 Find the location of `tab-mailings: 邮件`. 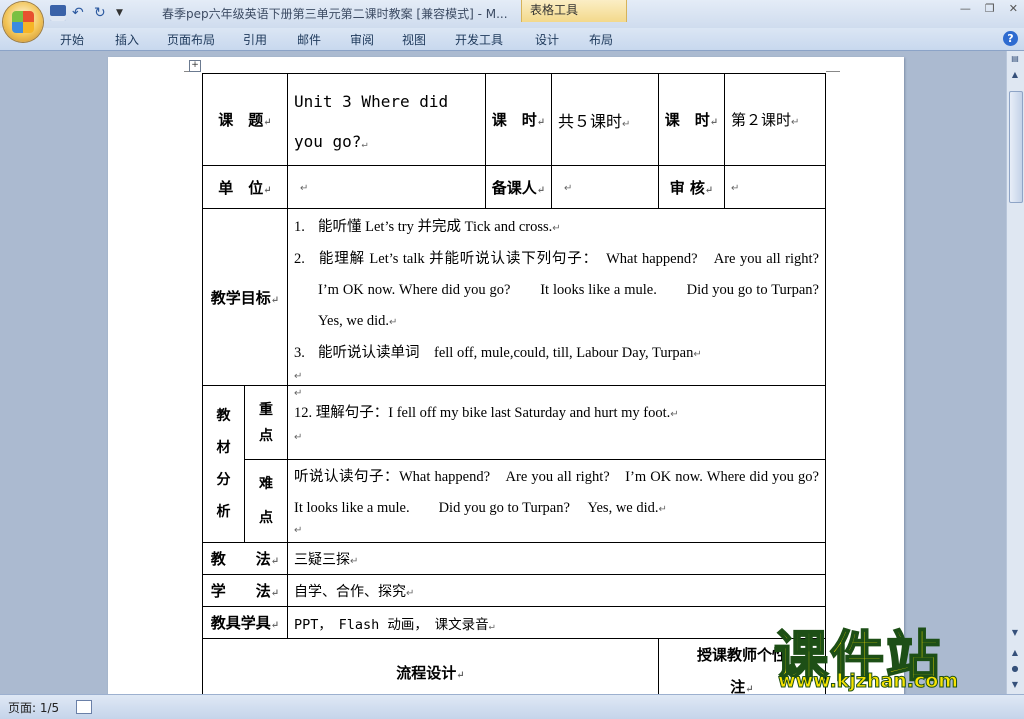

tab-mailings: 邮件 is located at coordinates (309, 39).